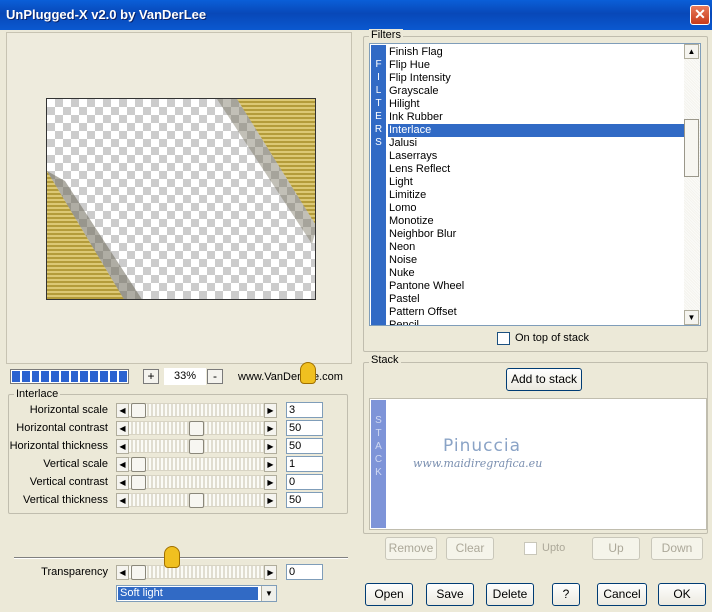 The height and width of the screenshot is (612, 712). I want to click on filter-list-item: Lomo, so click(536, 208).